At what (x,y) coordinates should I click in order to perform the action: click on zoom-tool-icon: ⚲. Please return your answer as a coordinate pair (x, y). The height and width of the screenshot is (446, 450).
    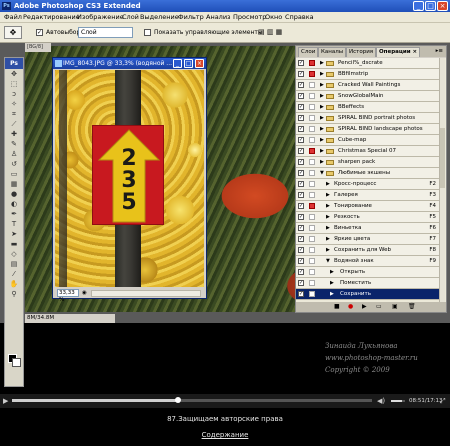
    Looking at the image, I should click on (14, 294).